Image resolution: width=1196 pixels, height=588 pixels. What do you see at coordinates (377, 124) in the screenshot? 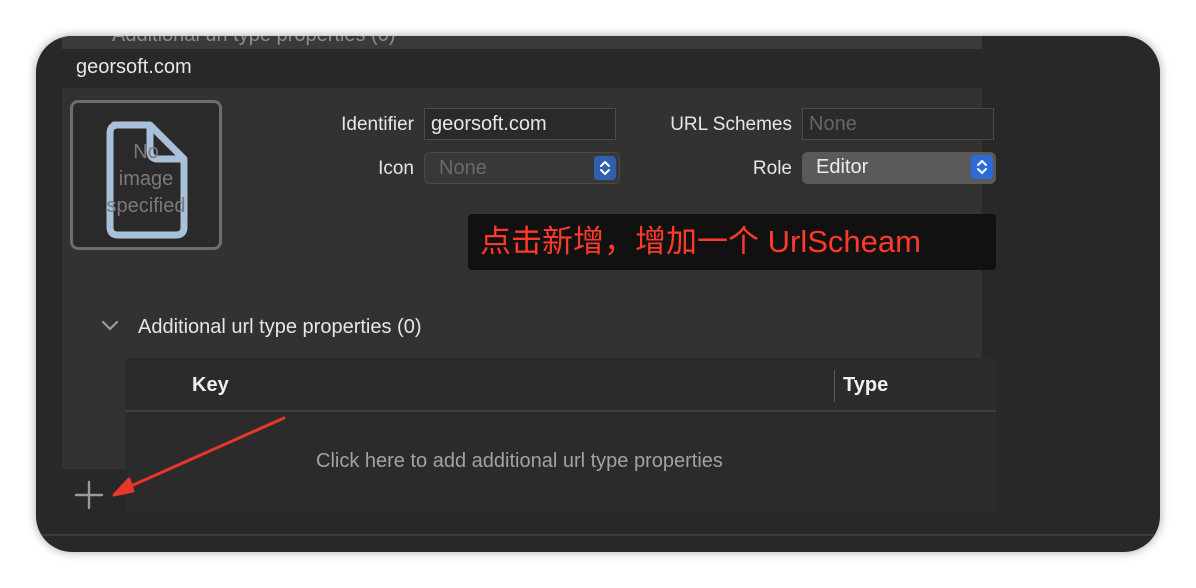
I see `identifier-label: Identifier` at bounding box center [377, 124].